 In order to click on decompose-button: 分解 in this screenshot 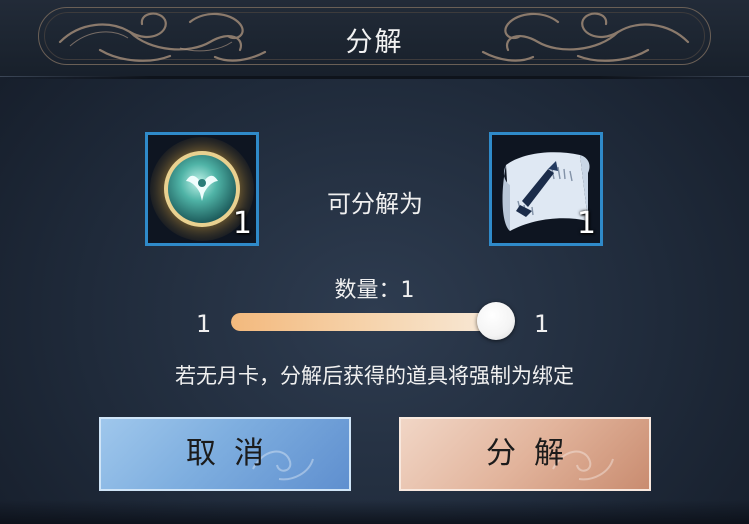, I will do `click(525, 454)`.